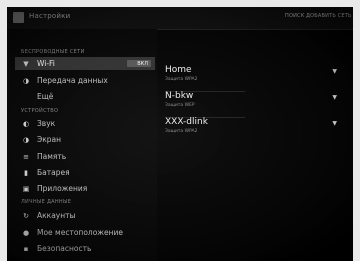 This screenshot has height=261, width=360. I want to click on menu-item-label: Приложения, so click(62, 188).